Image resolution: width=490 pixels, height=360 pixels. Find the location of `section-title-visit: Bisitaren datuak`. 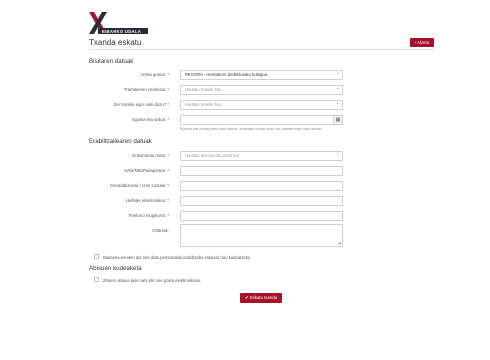

section-title-visit: Bisitaren datuak is located at coordinates (111, 61).